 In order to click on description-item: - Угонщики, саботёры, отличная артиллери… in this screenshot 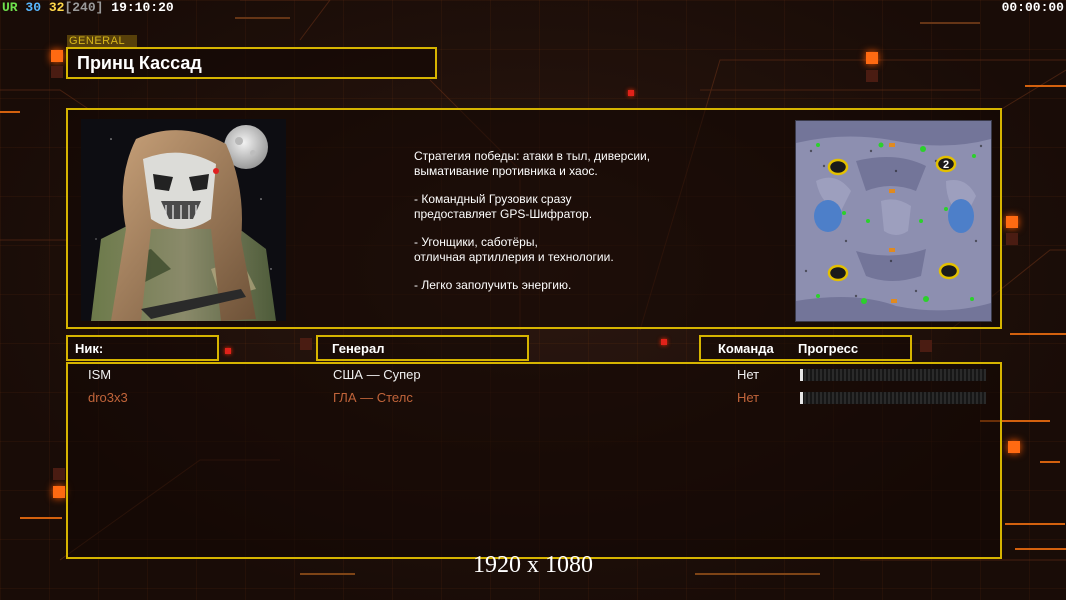, I will do `click(514, 249)`.